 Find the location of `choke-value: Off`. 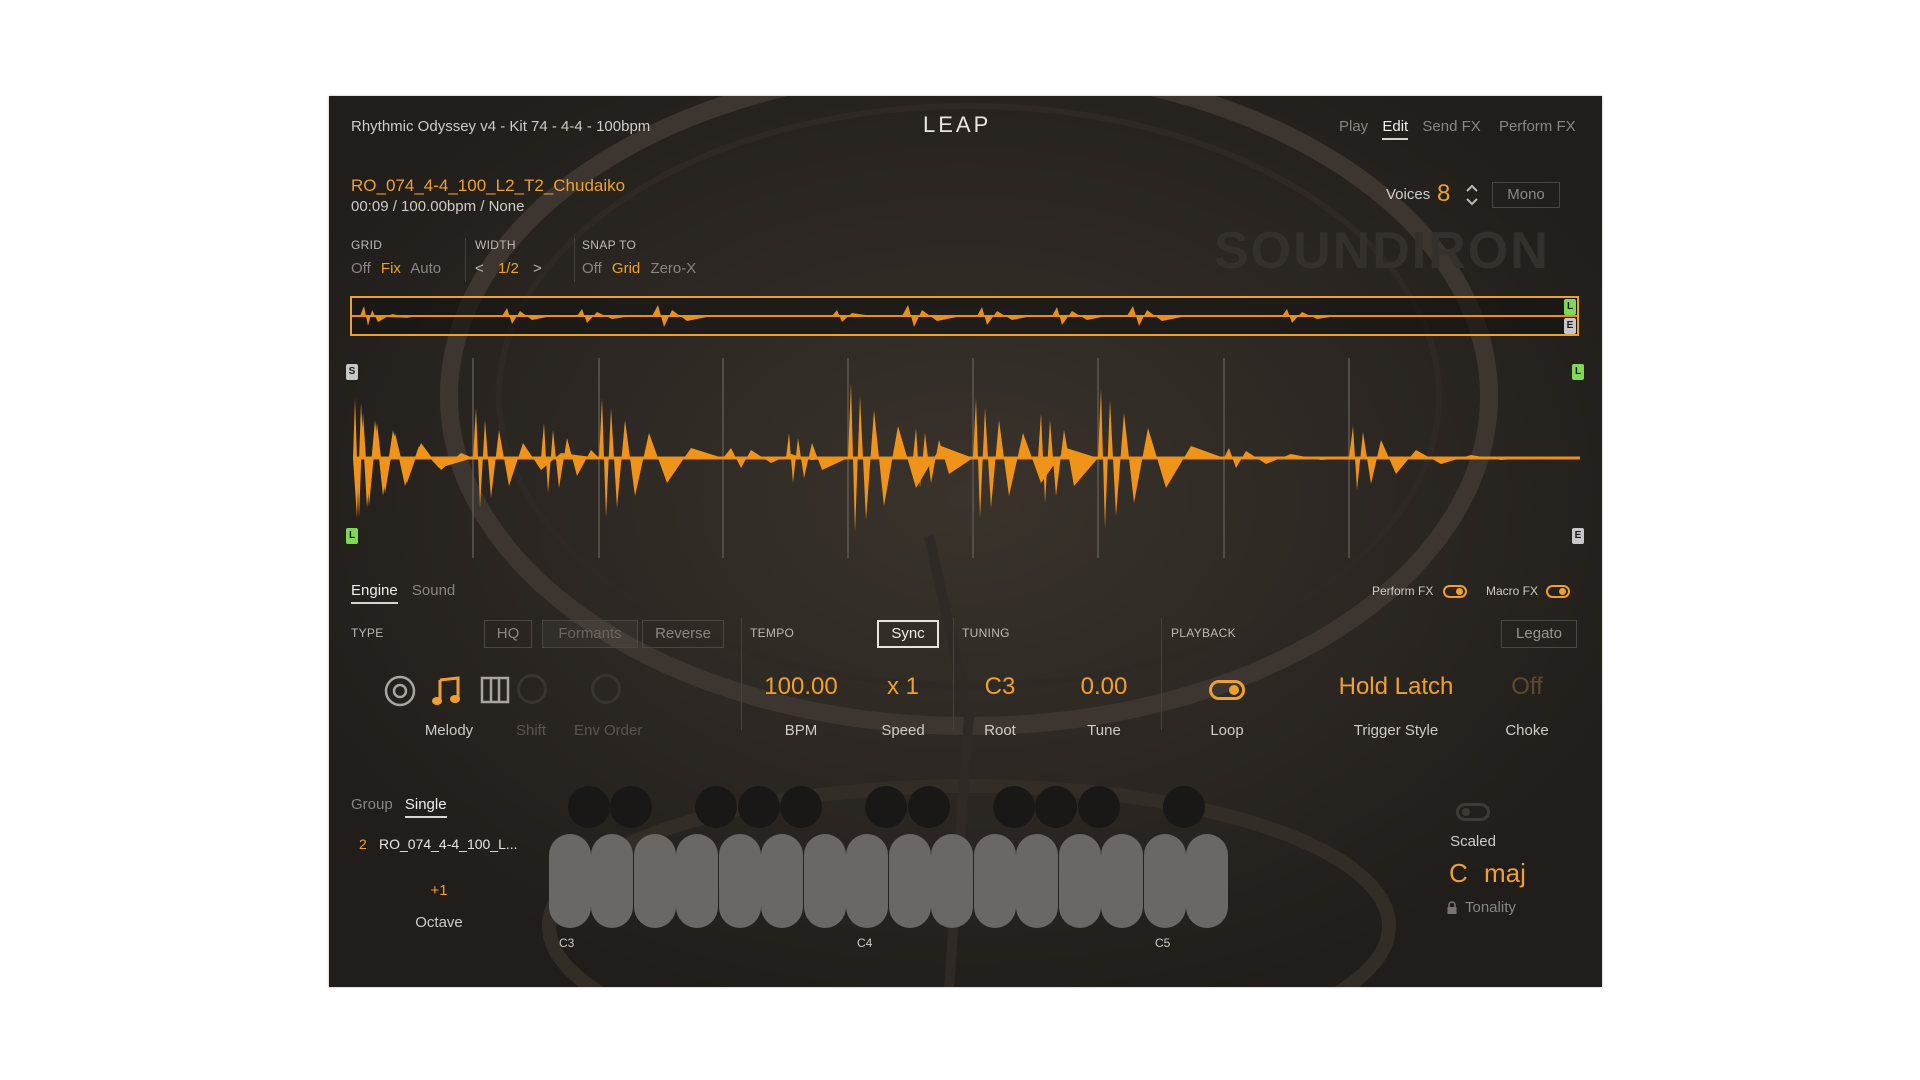

choke-value: Off is located at coordinates (1527, 687).